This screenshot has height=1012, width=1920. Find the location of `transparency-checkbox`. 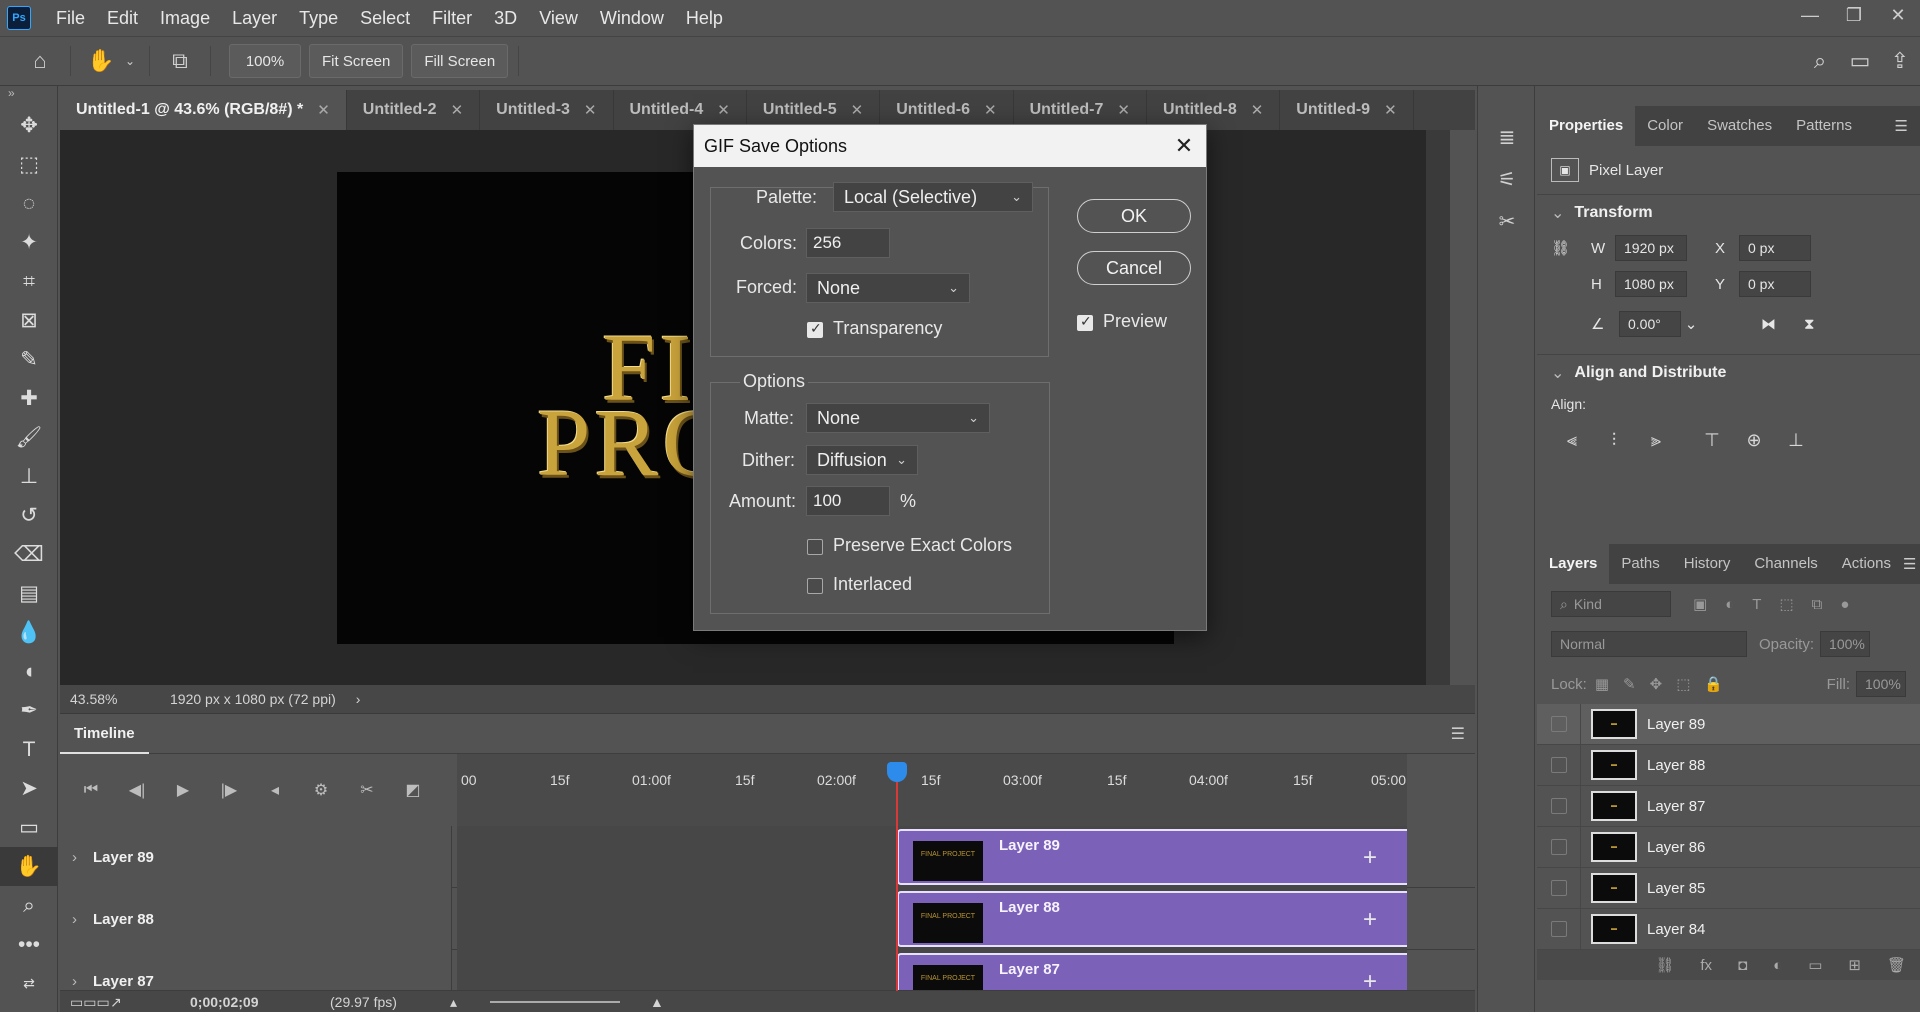

transparency-checkbox is located at coordinates (815, 329).